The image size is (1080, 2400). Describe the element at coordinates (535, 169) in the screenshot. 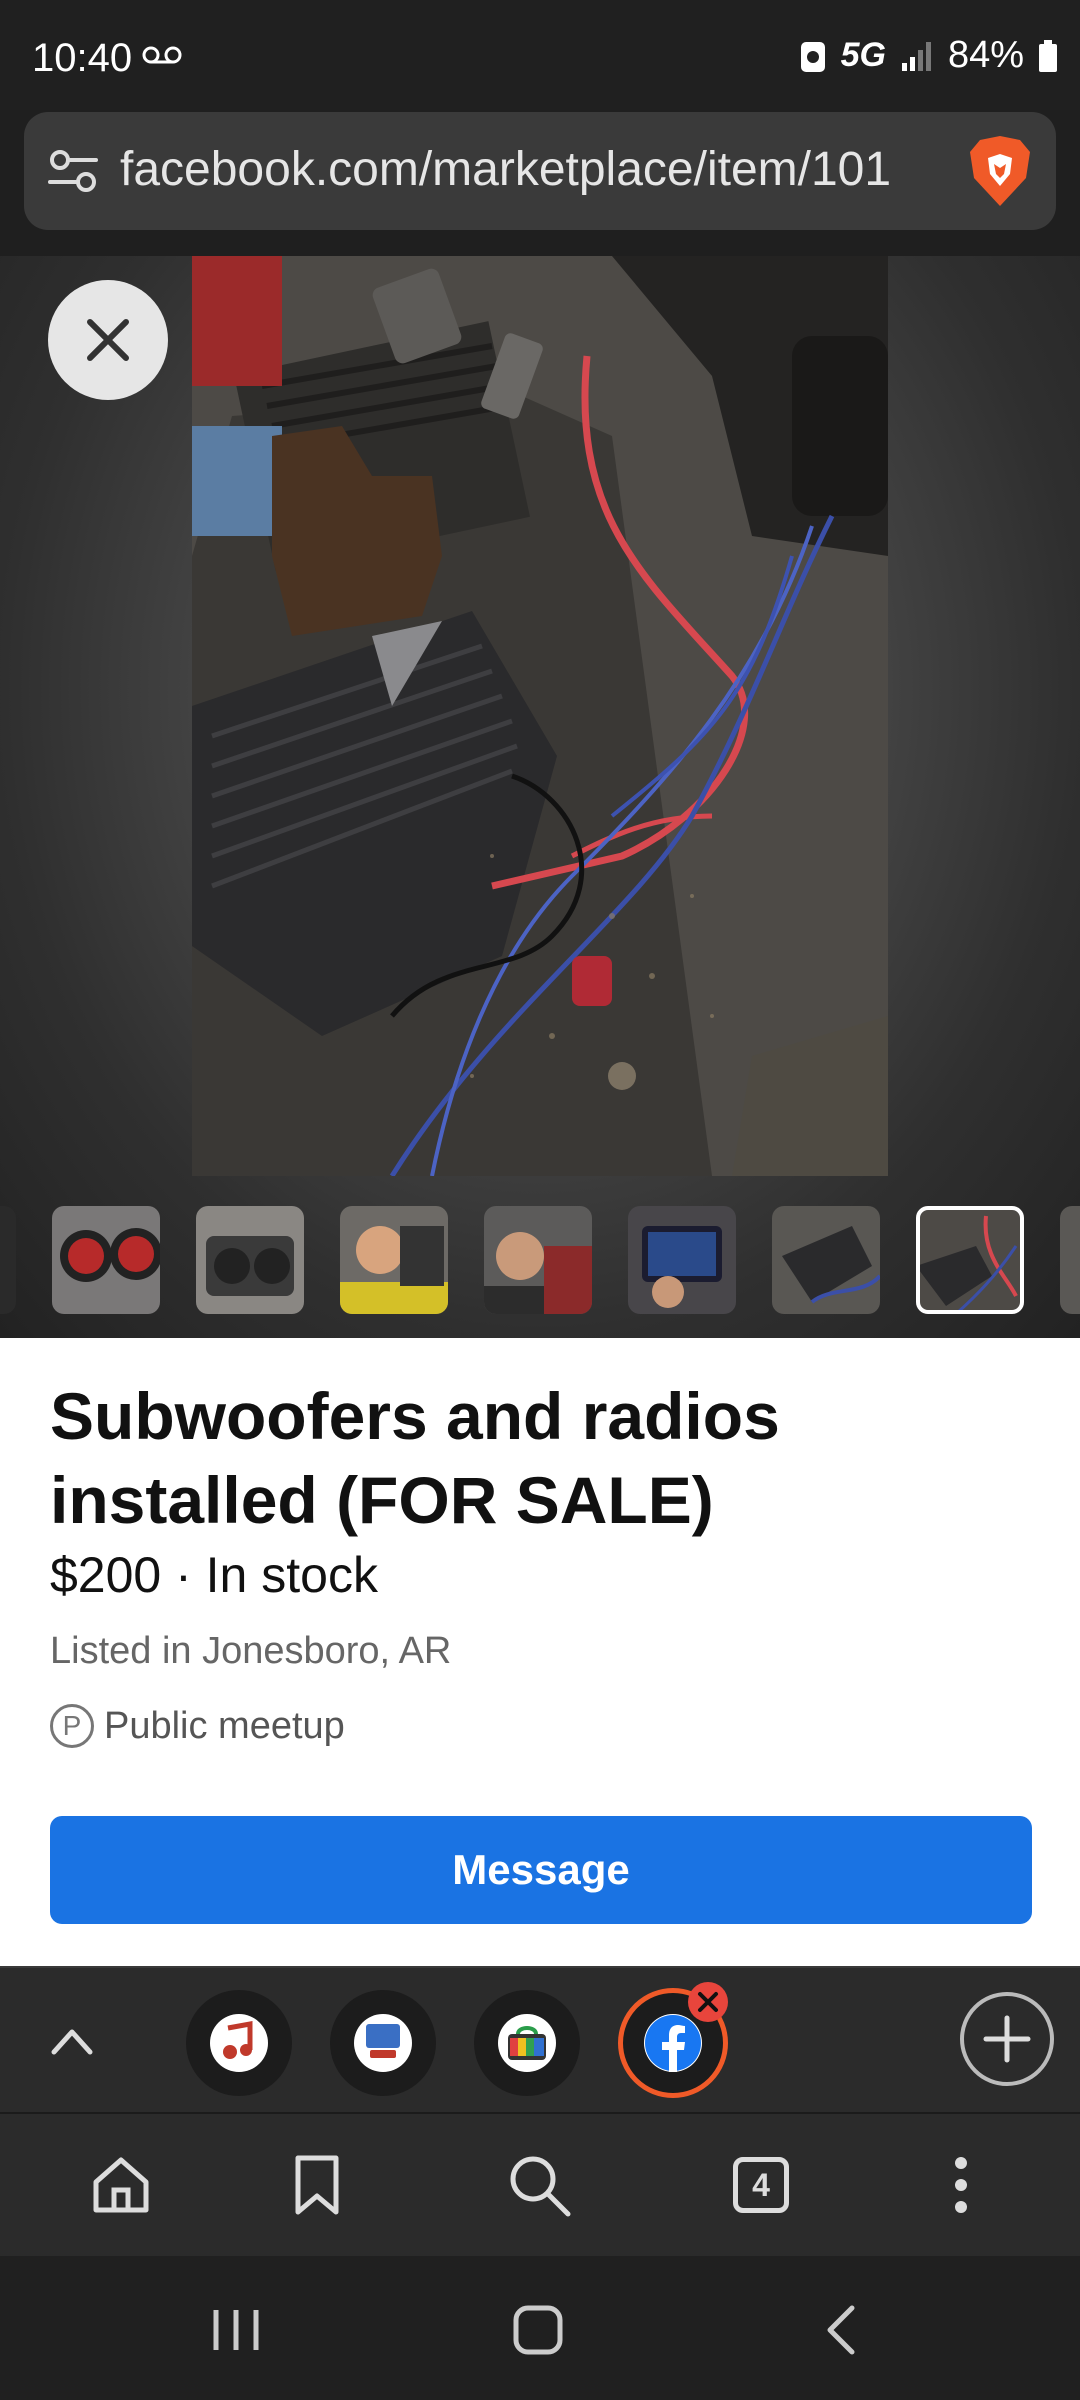

I see `url-text: facebook.com/marketplace/item/101` at that location.